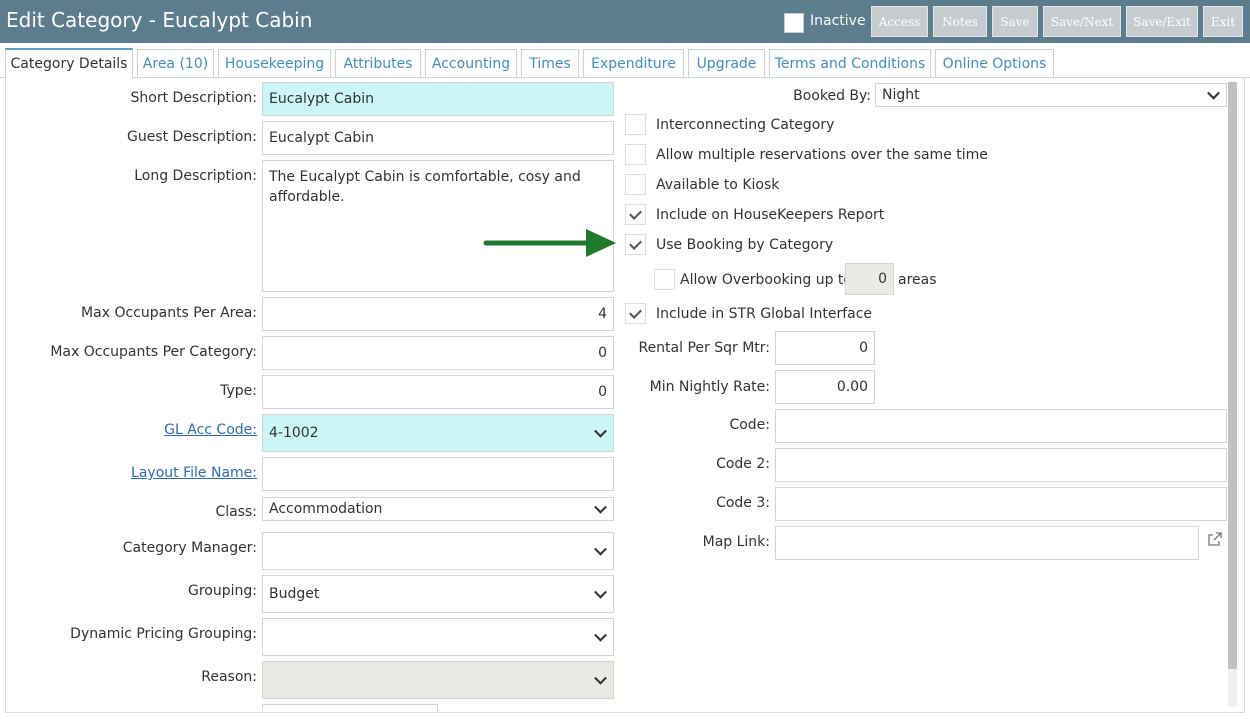  I want to click on notes-button: Notes, so click(960, 21).